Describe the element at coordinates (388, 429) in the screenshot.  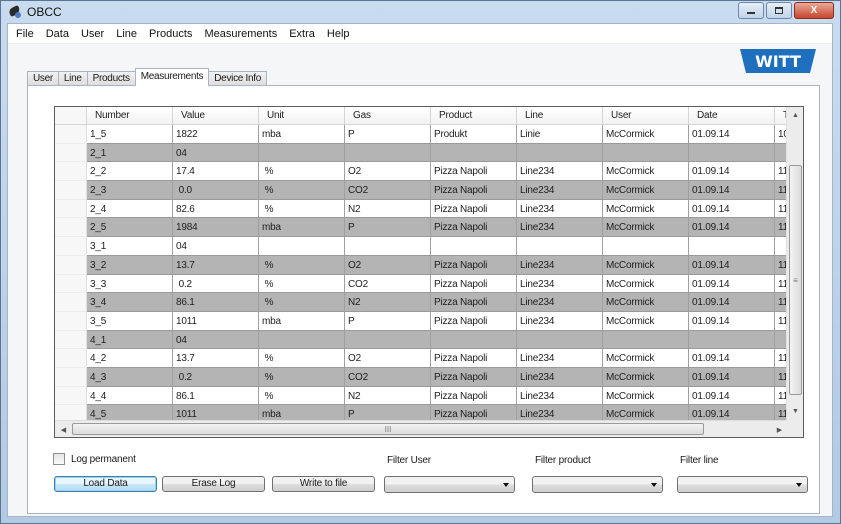
I see `horizontal-scroll-thumb: III` at that location.